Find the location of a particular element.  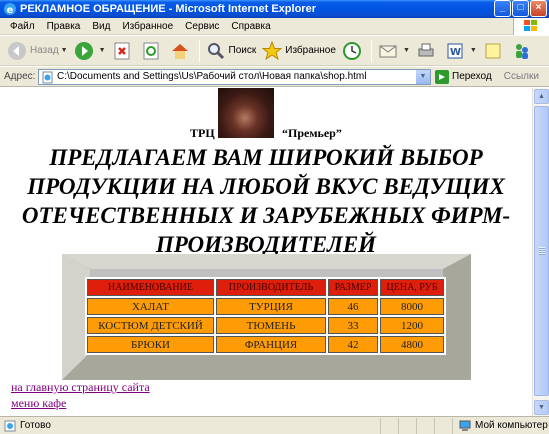

svg-text: W is located at coordinates (455, 52).